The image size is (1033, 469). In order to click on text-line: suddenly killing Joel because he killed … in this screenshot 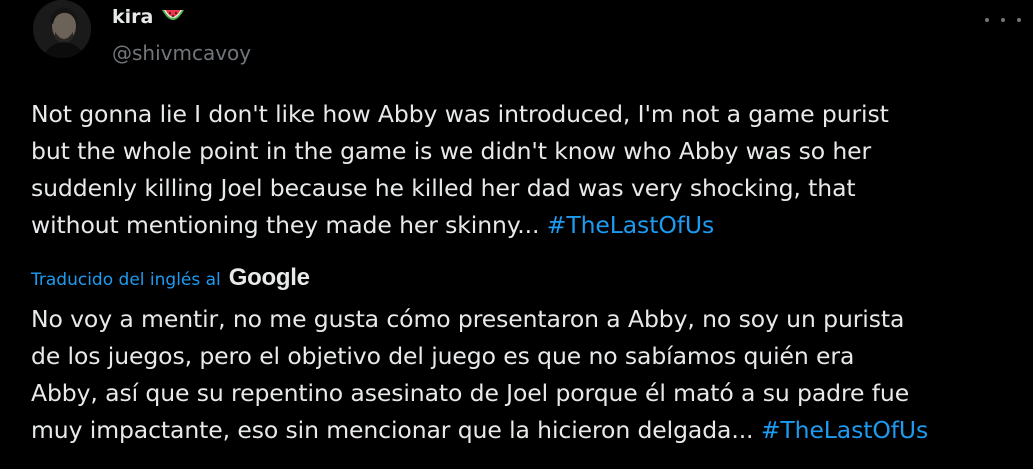, I will do `click(443, 188)`.